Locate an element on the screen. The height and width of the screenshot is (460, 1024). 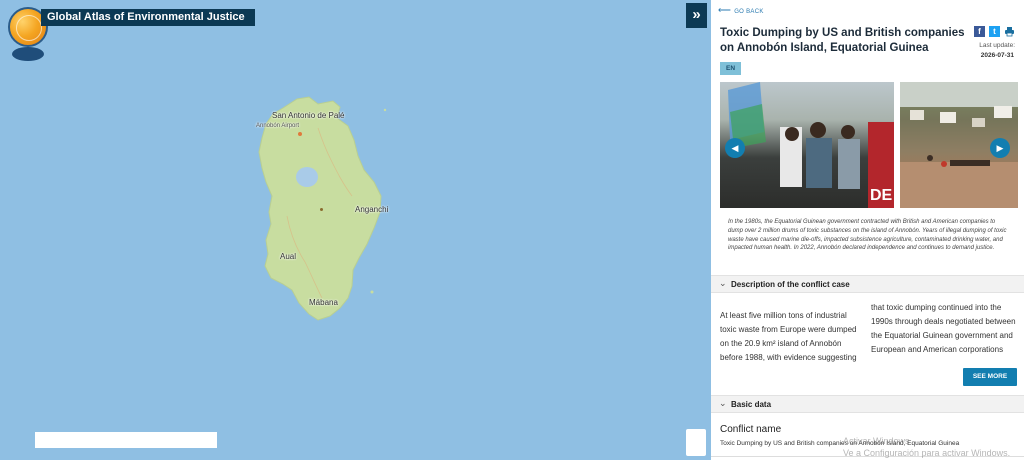
windows-activation-watermark-title: Activar Windows is located at coordinates (876, 441).